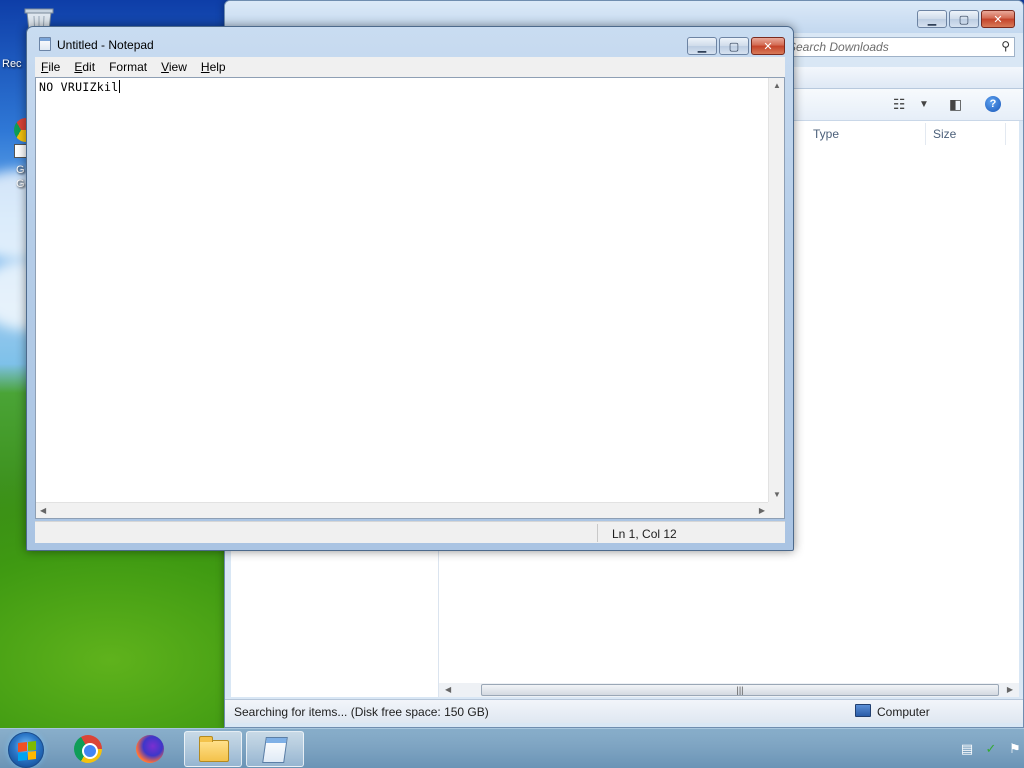 This screenshot has width=1024, height=768. Describe the element at coordinates (924, 104) in the screenshot. I see `view-dropdown-icon: ▼` at that location.